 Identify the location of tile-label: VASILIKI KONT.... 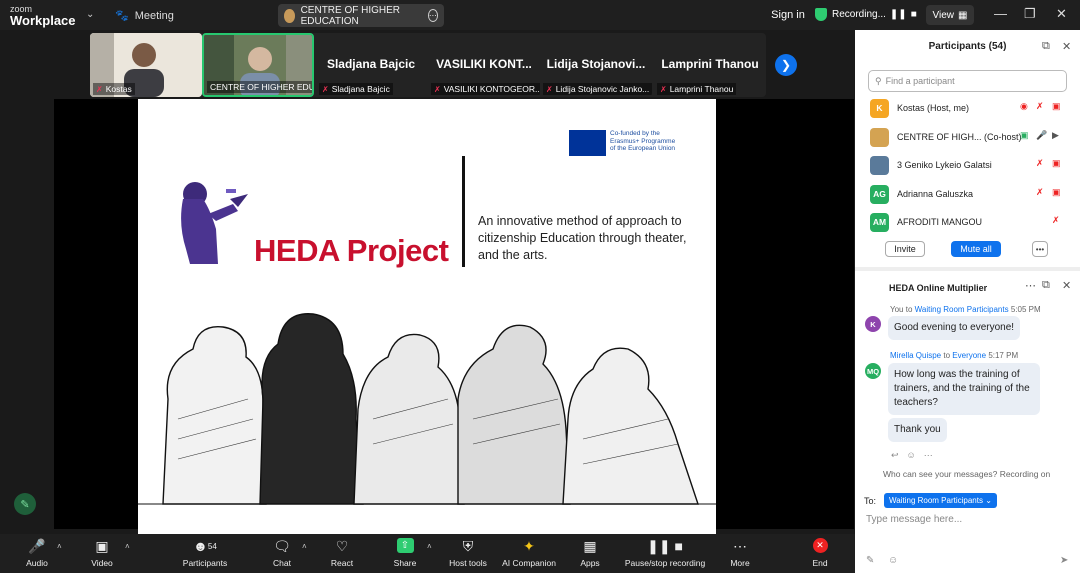
(484, 64).